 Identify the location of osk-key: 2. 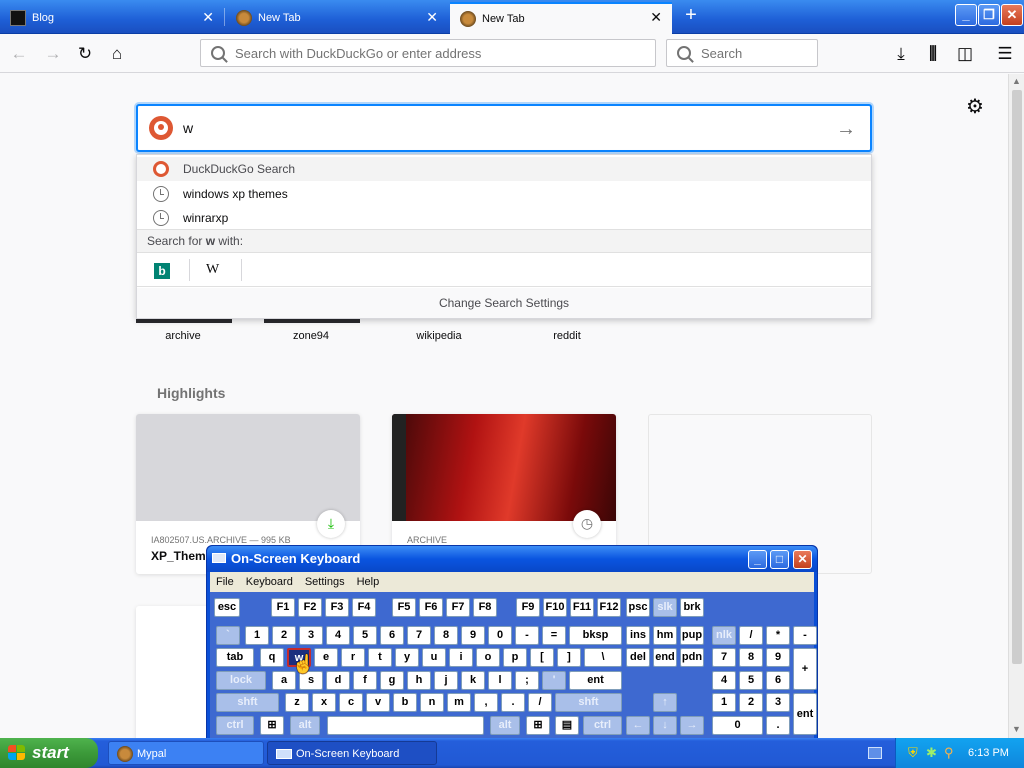
(751, 702).